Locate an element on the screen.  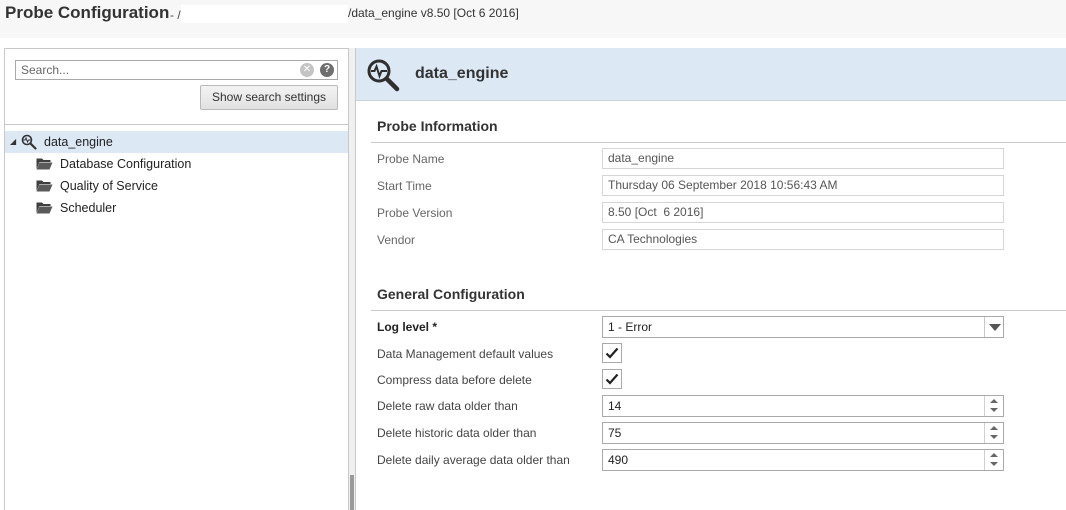
log-level-select: 1 - Error is located at coordinates (803, 327).